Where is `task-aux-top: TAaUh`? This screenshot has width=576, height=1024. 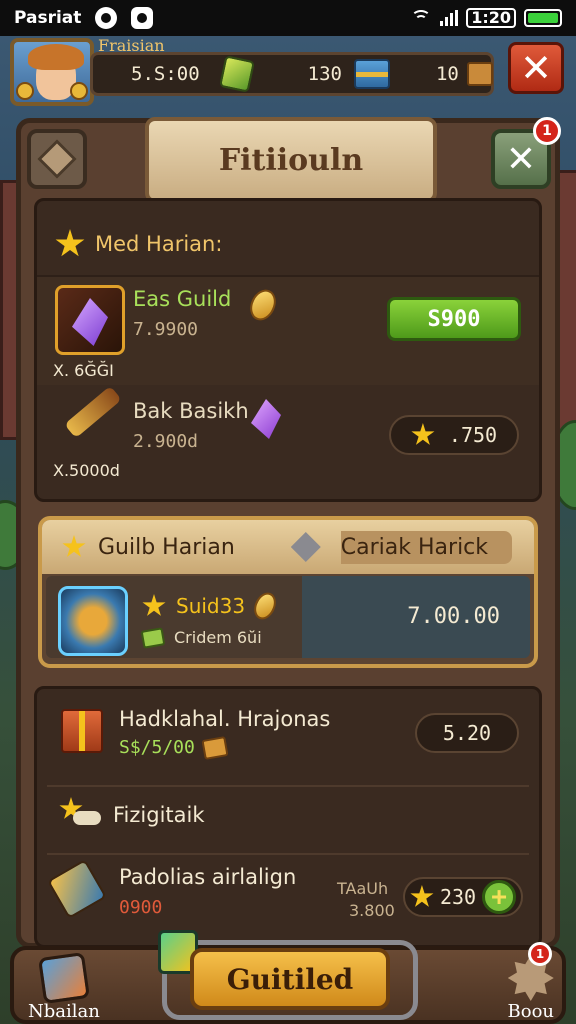 task-aux-top: TAaUh is located at coordinates (363, 888).